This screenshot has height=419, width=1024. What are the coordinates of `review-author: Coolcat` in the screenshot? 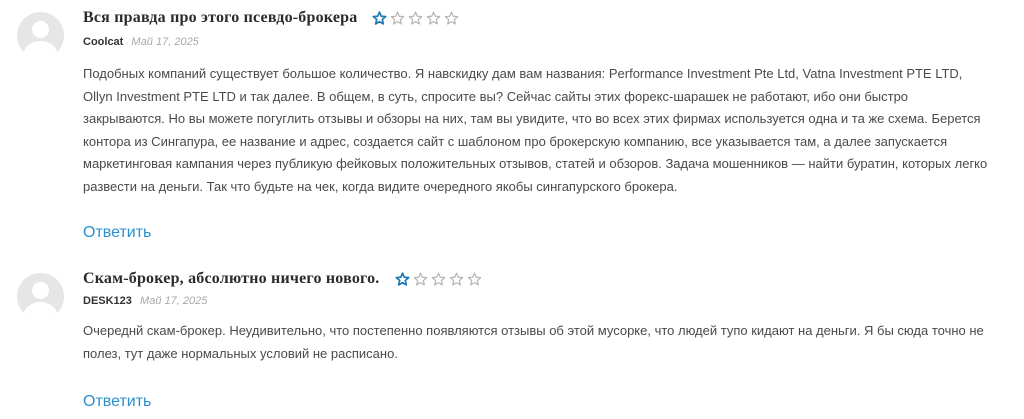 It's located at (103, 42).